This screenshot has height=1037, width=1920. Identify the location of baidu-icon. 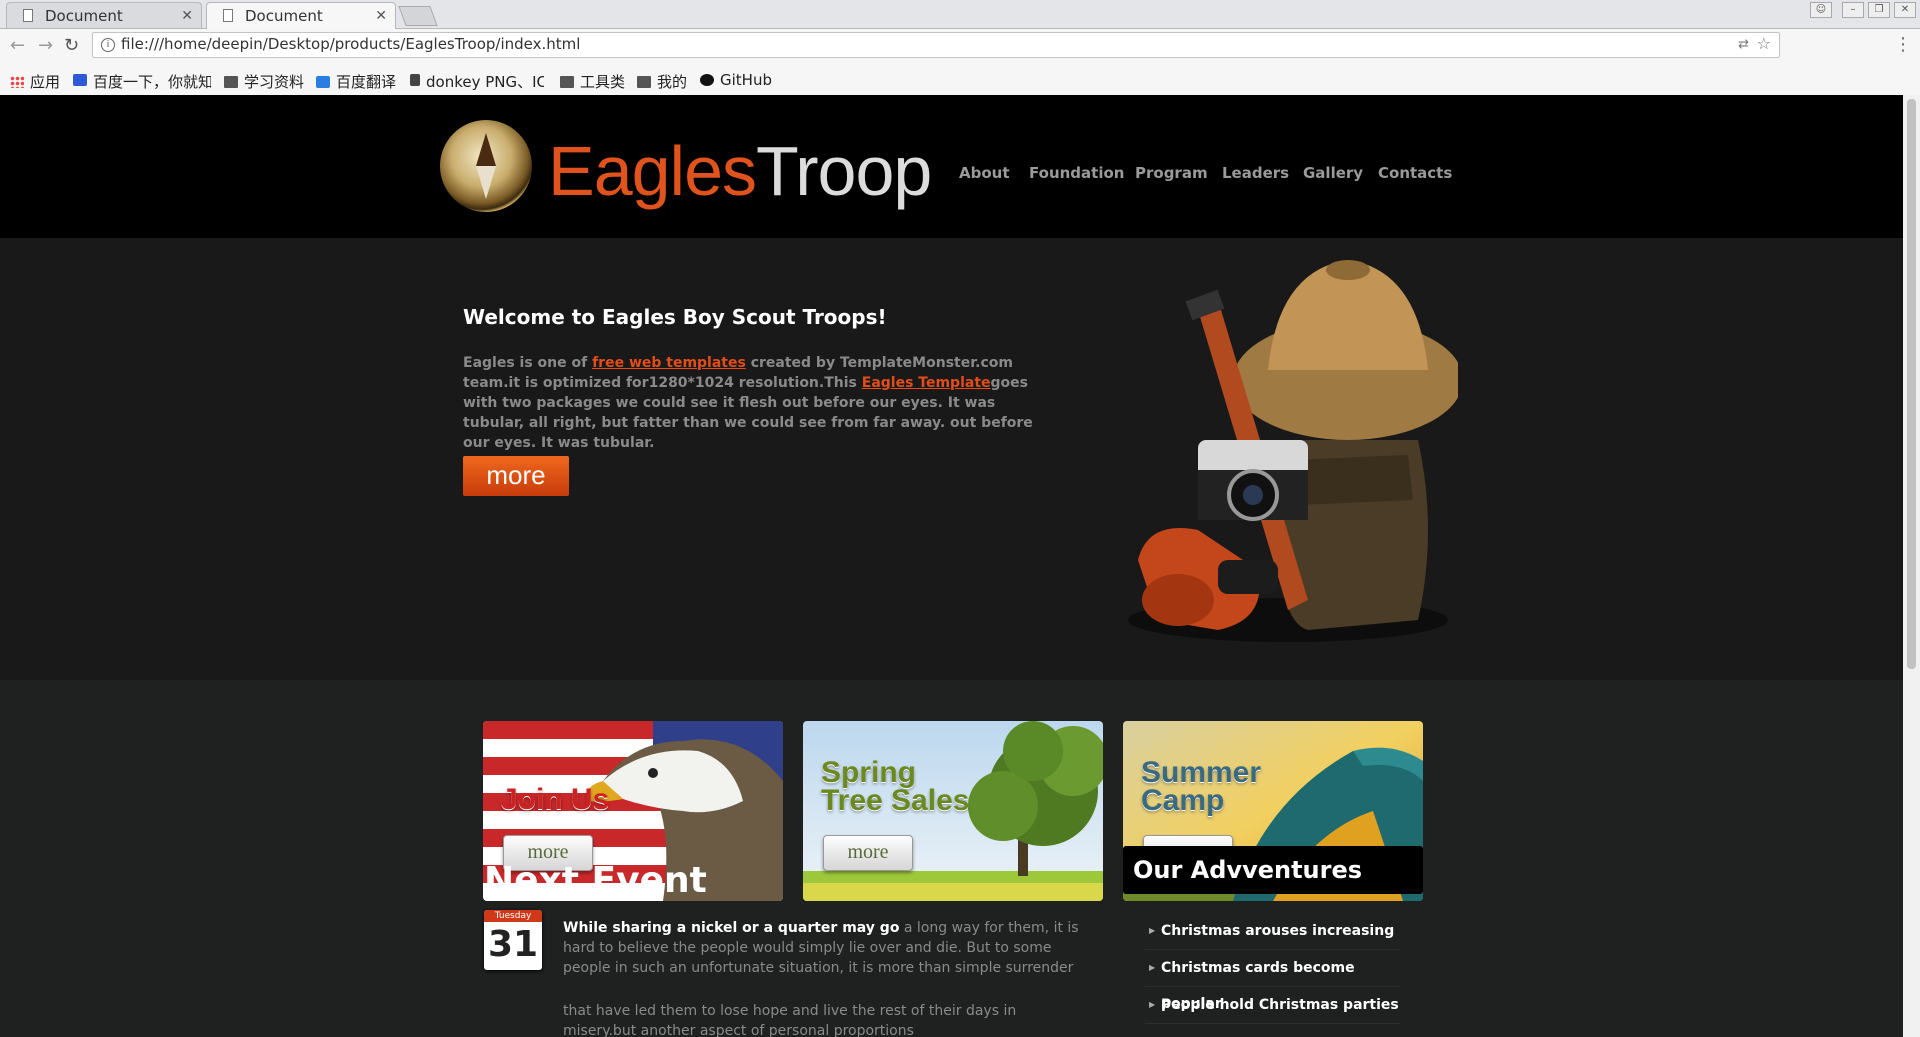
(80, 80).